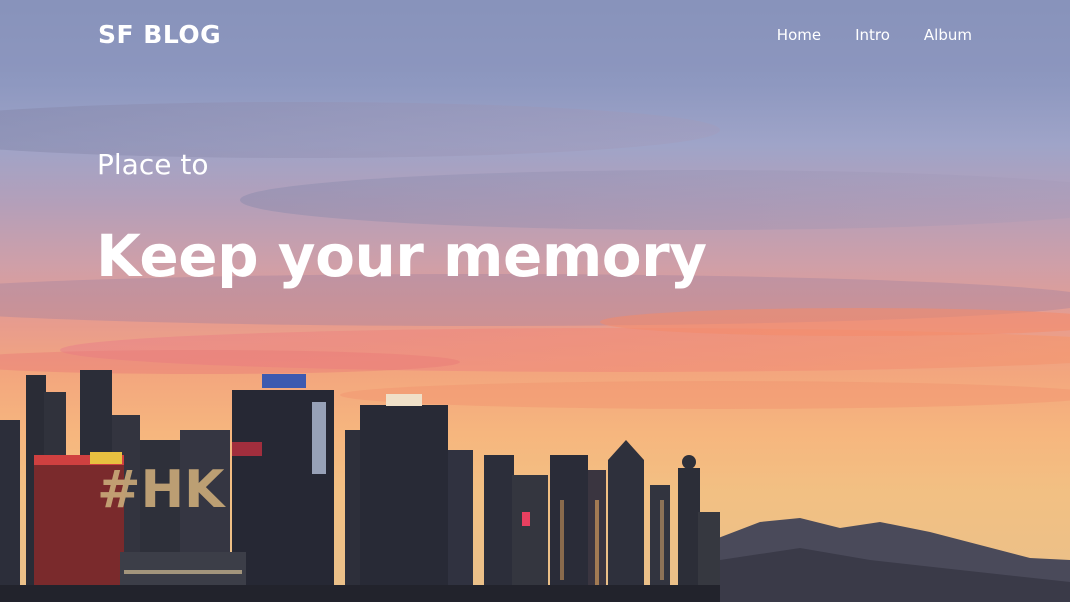 This screenshot has width=1070, height=602. What do you see at coordinates (401, 256) in the screenshot?
I see `hero-headline: Keep your memory` at bounding box center [401, 256].